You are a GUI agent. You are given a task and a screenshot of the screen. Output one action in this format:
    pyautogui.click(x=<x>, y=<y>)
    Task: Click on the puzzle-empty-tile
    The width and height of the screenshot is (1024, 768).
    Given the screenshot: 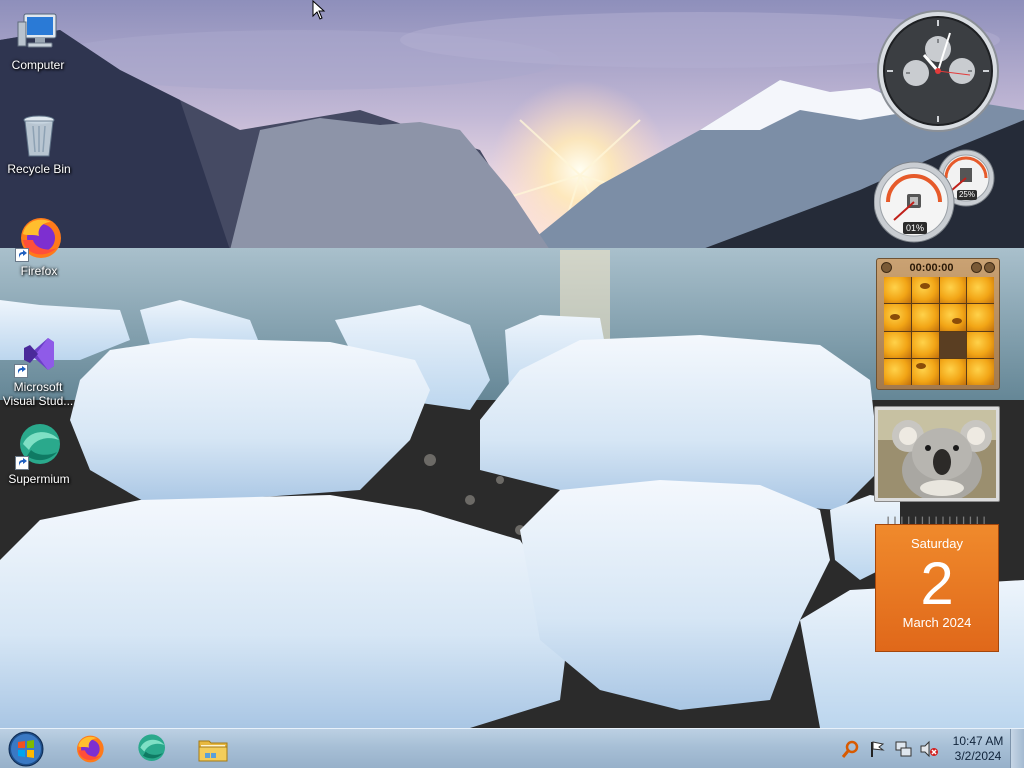 What is the action you would take?
    pyautogui.click(x=953, y=344)
    